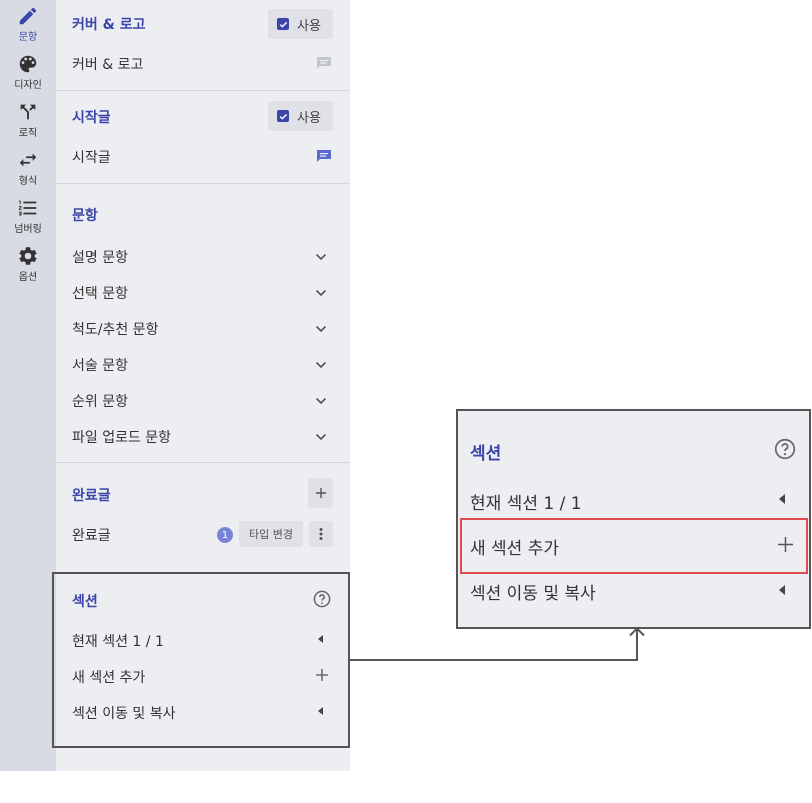  What do you see at coordinates (28, 85) in the screenshot?
I see `rail-label: 디자인` at bounding box center [28, 85].